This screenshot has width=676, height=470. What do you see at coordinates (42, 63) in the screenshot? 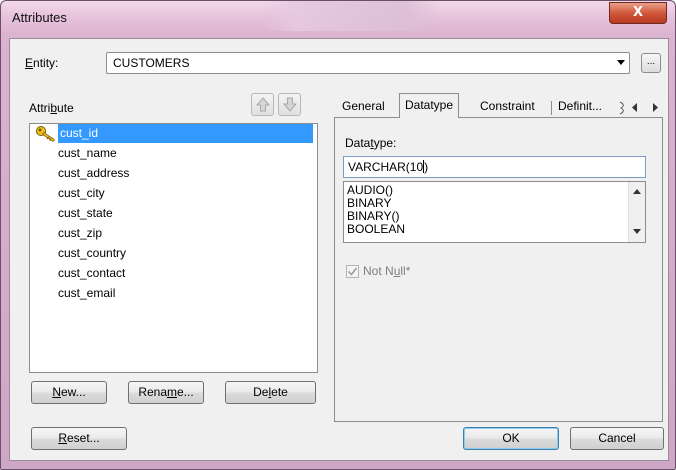
I see `entity-label: Entity:` at bounding box center [42, 63].